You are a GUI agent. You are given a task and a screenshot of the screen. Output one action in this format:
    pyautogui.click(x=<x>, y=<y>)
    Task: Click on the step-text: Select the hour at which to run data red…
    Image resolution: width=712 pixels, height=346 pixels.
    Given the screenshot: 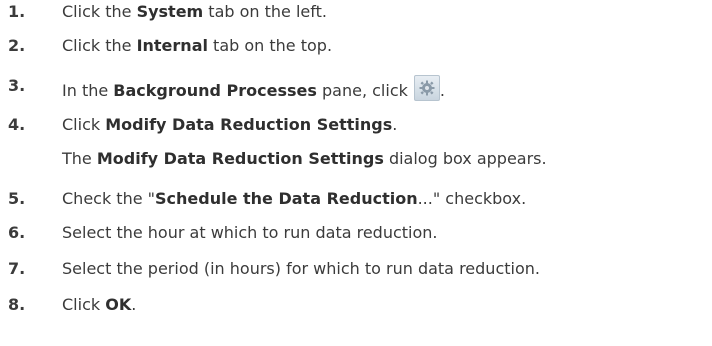 What is the action you would take?
    pyautogui.click(x=250, y=232)
    